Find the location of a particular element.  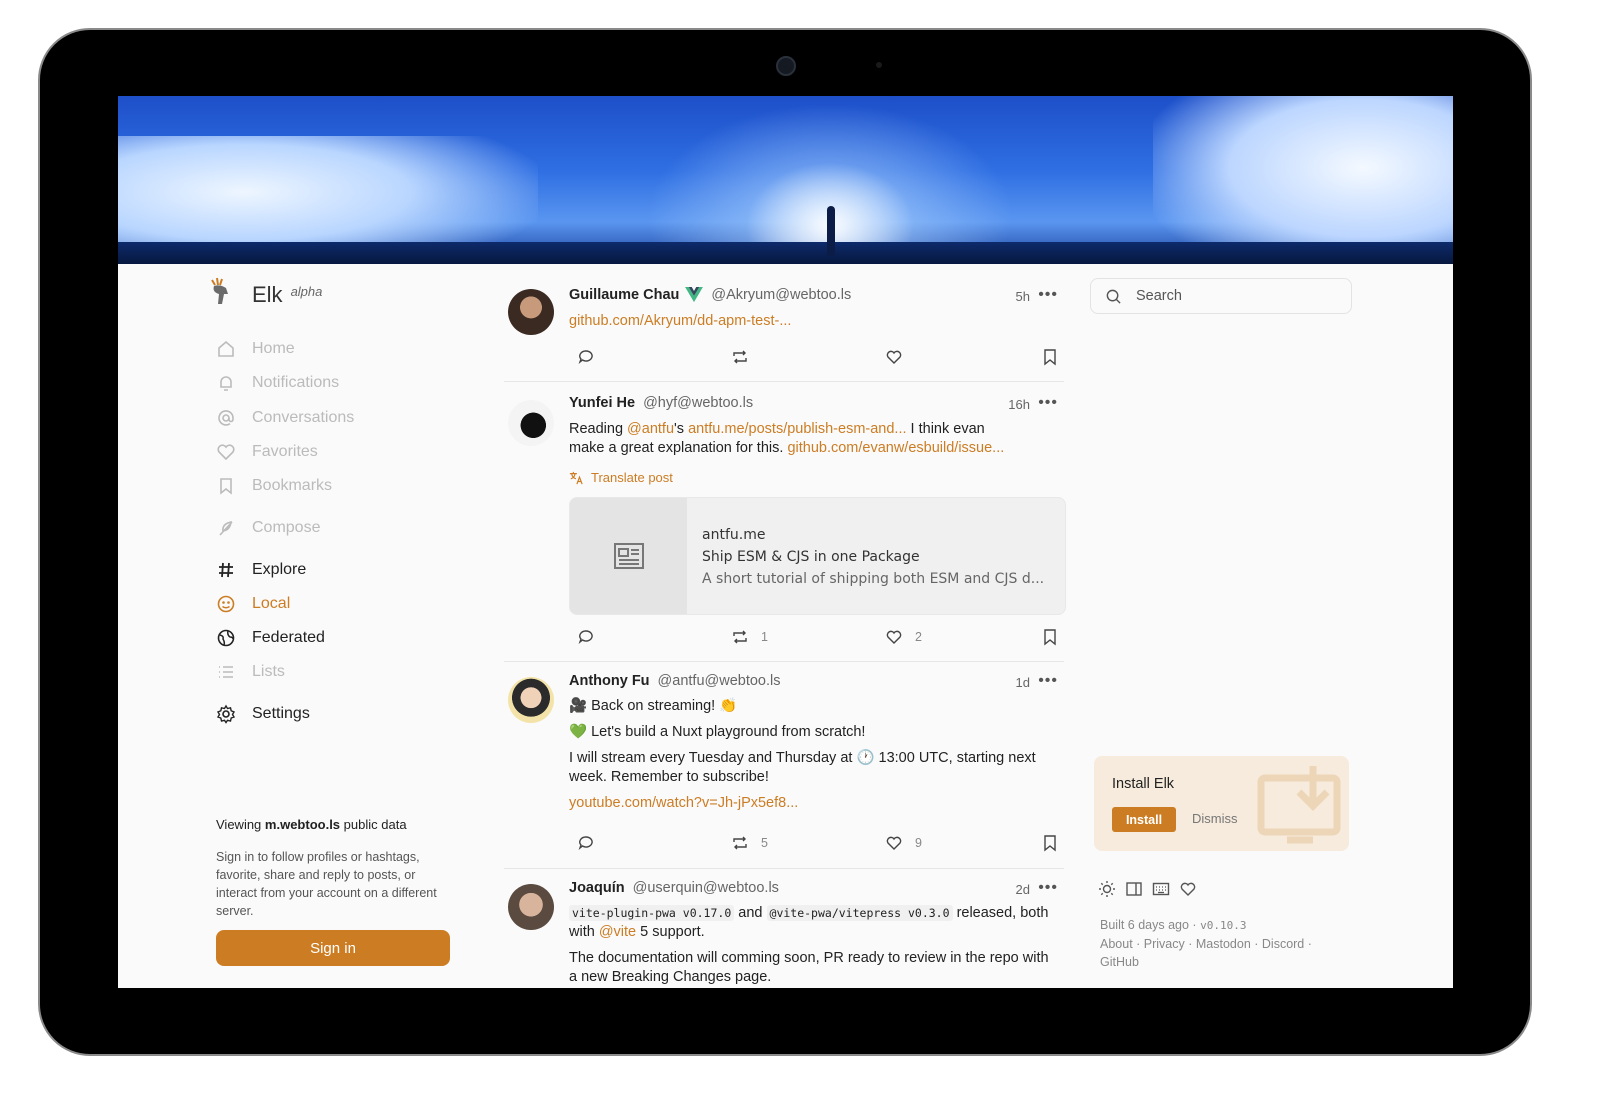

nav-item-conversations: Conversations is located at coordinates (285, 418).